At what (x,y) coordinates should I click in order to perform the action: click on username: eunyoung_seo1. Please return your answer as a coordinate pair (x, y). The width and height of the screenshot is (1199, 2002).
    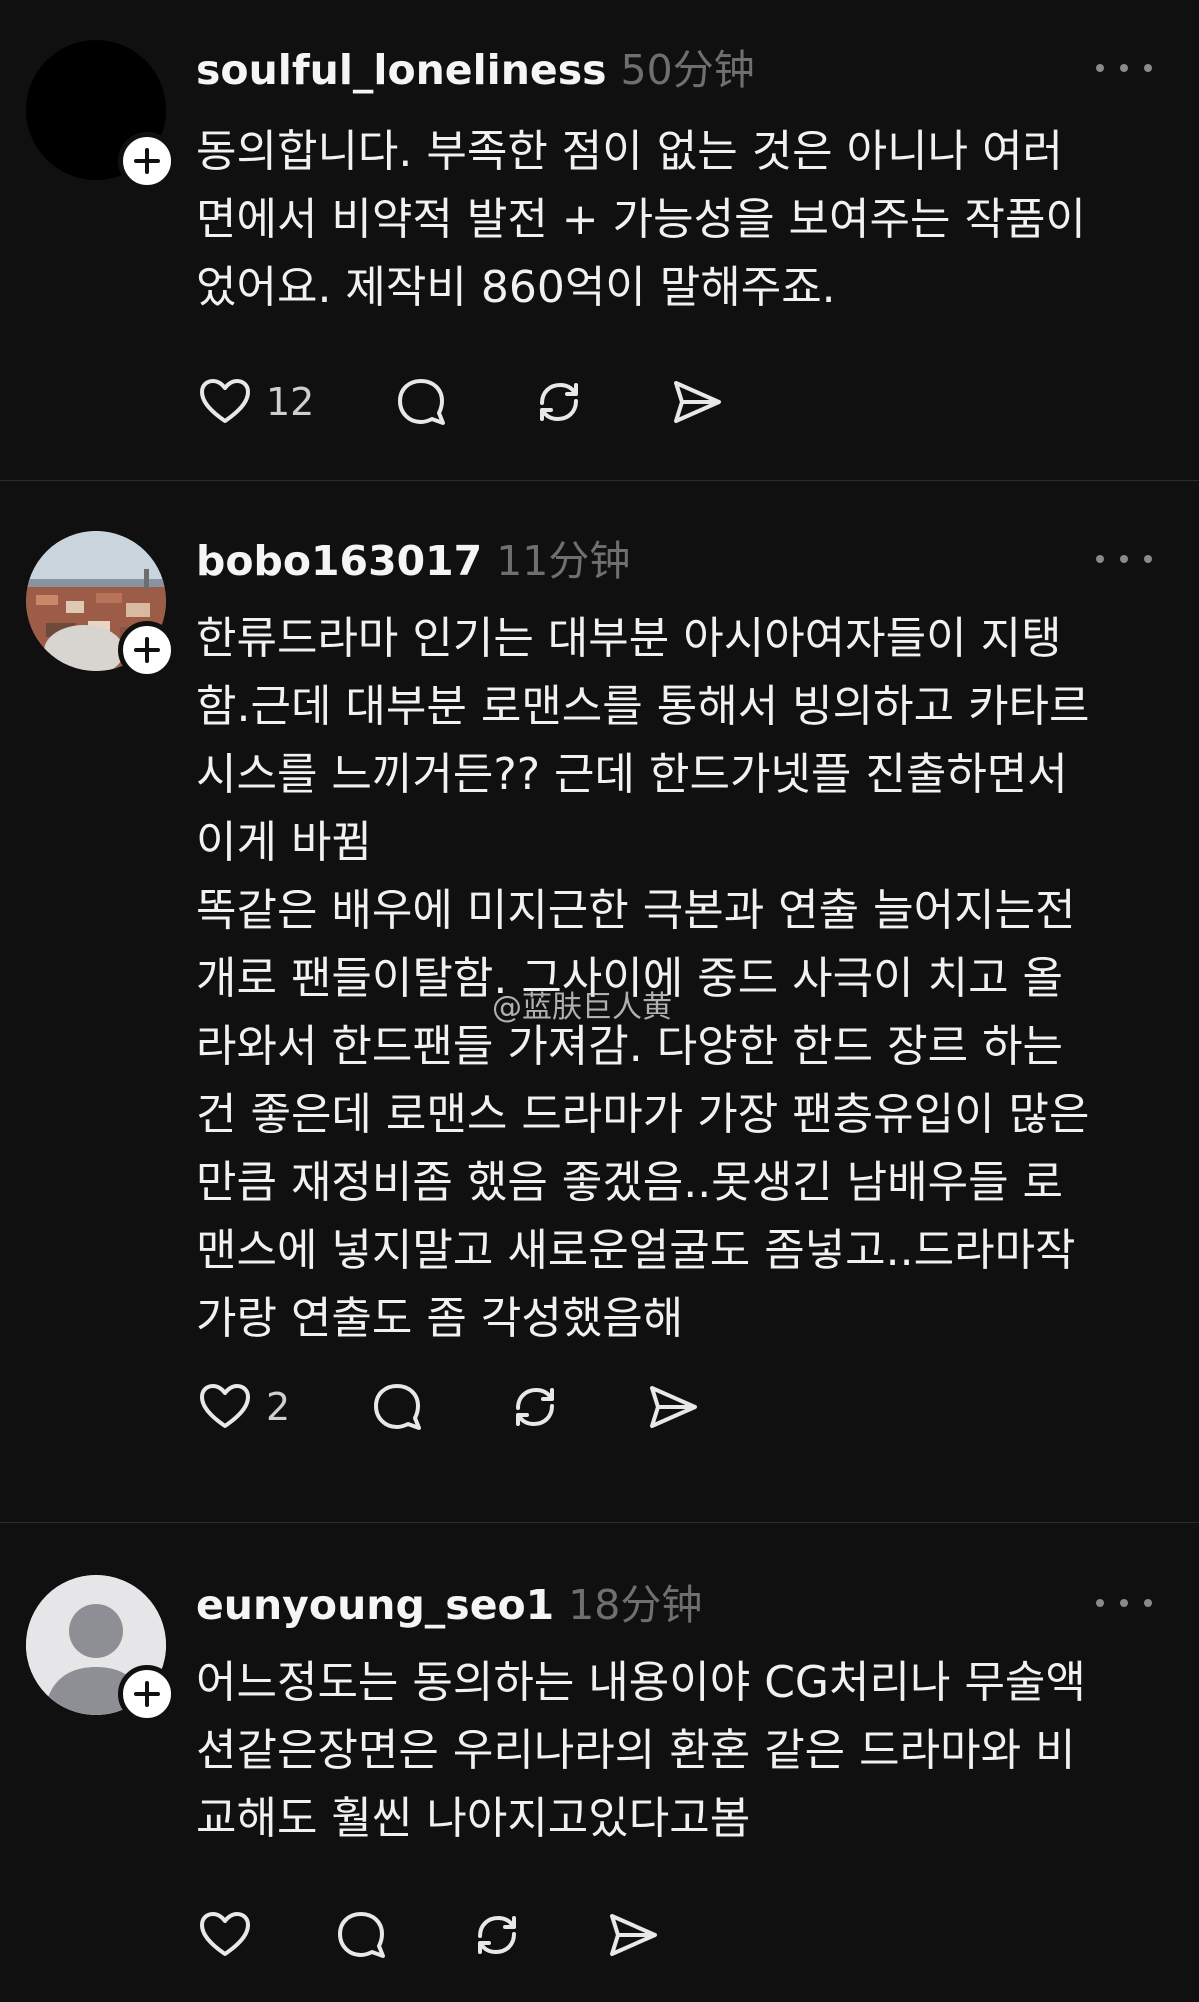
    Looking at the image, I should click on (375, 1605).